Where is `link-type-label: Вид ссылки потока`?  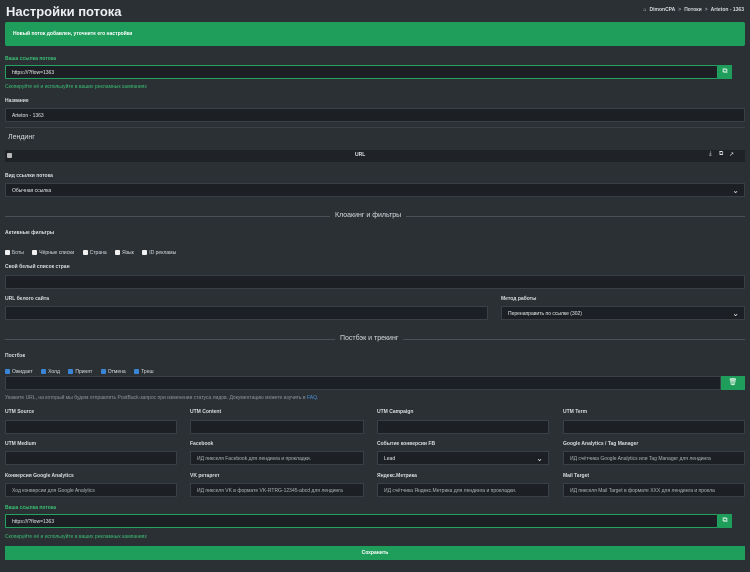
link-type-label: Вид ссылки потока is located at coordinates (29, 176).